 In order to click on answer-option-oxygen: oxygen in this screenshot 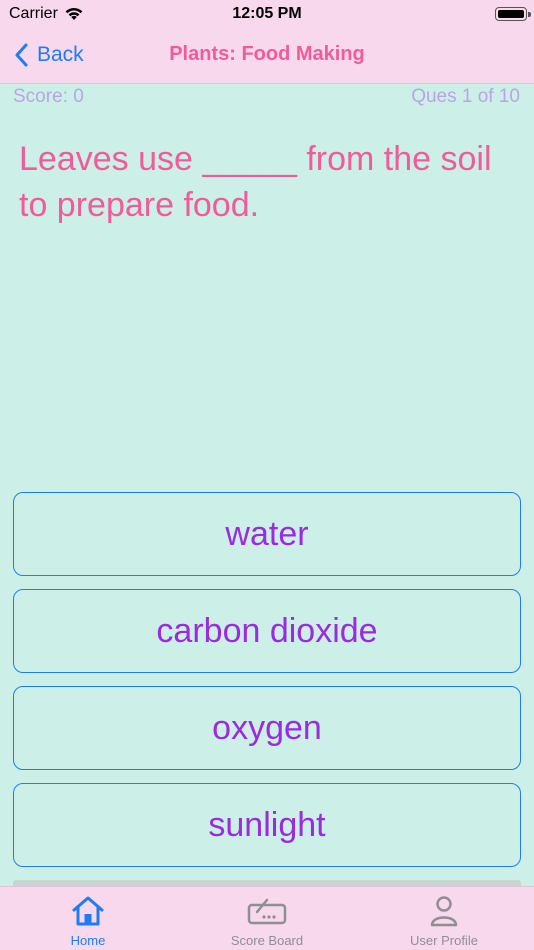, I will do `click(267, 728)`.